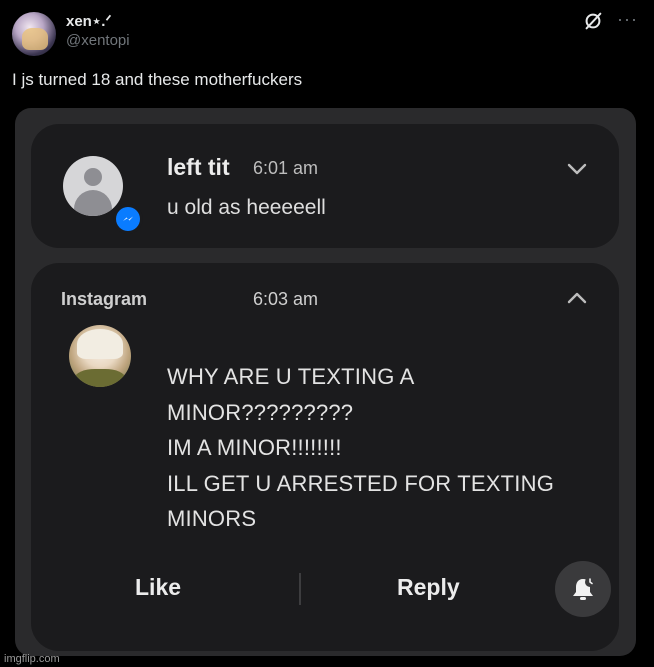 This screenshot has width=654, height=667. What do you see at coordinates (157, 79) in the screenshot?
I see `post-text: I js turned 18 and these motherfuckers` at bounding box center [157, 79].